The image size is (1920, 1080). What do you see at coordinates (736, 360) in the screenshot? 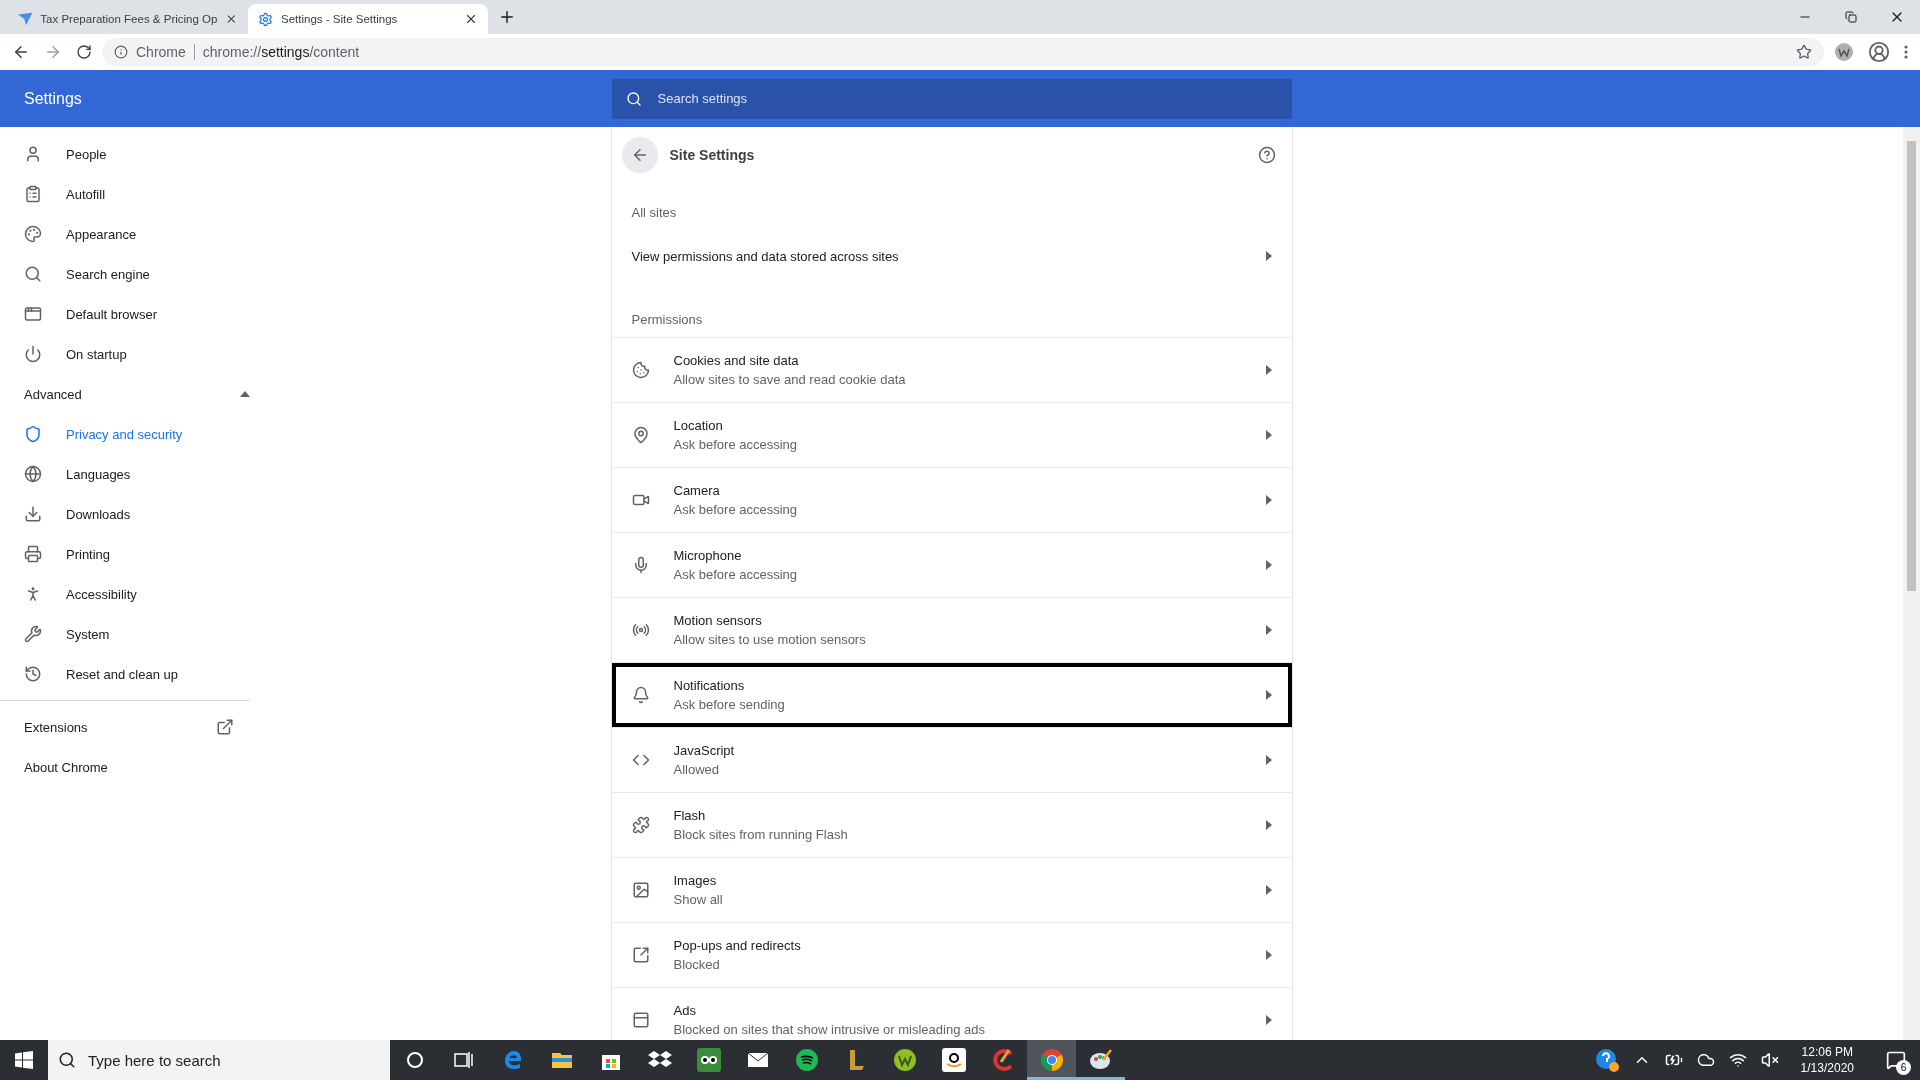
I see `permission-title: Cookies and site data` at bounding box center [736, 360].